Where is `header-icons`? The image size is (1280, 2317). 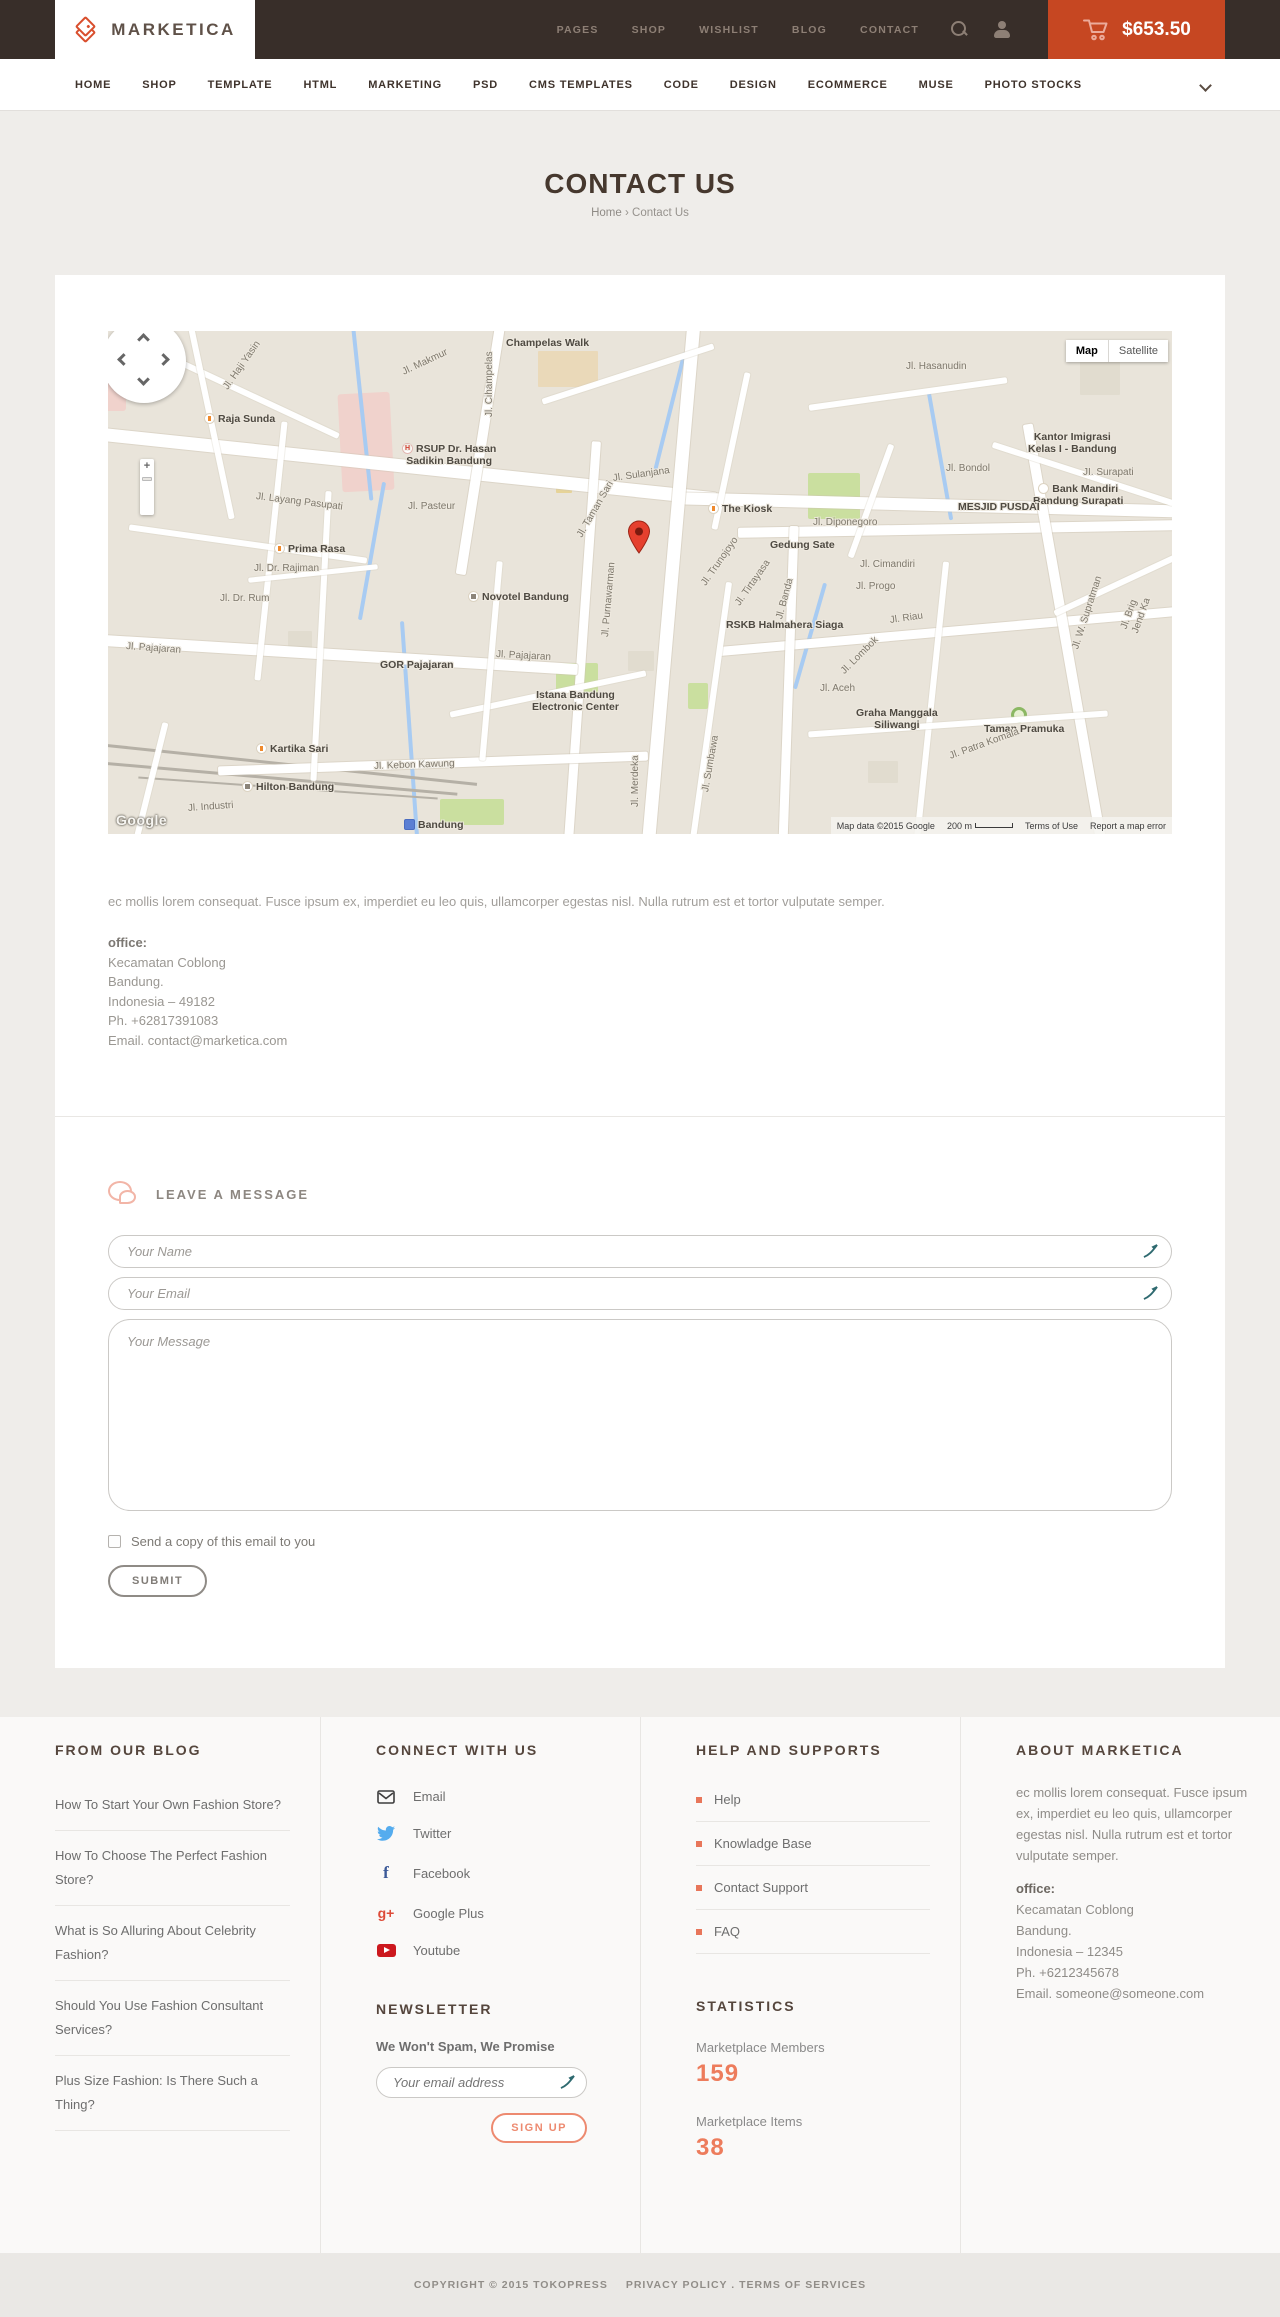
header-icons is located at coordinates (980, 29).